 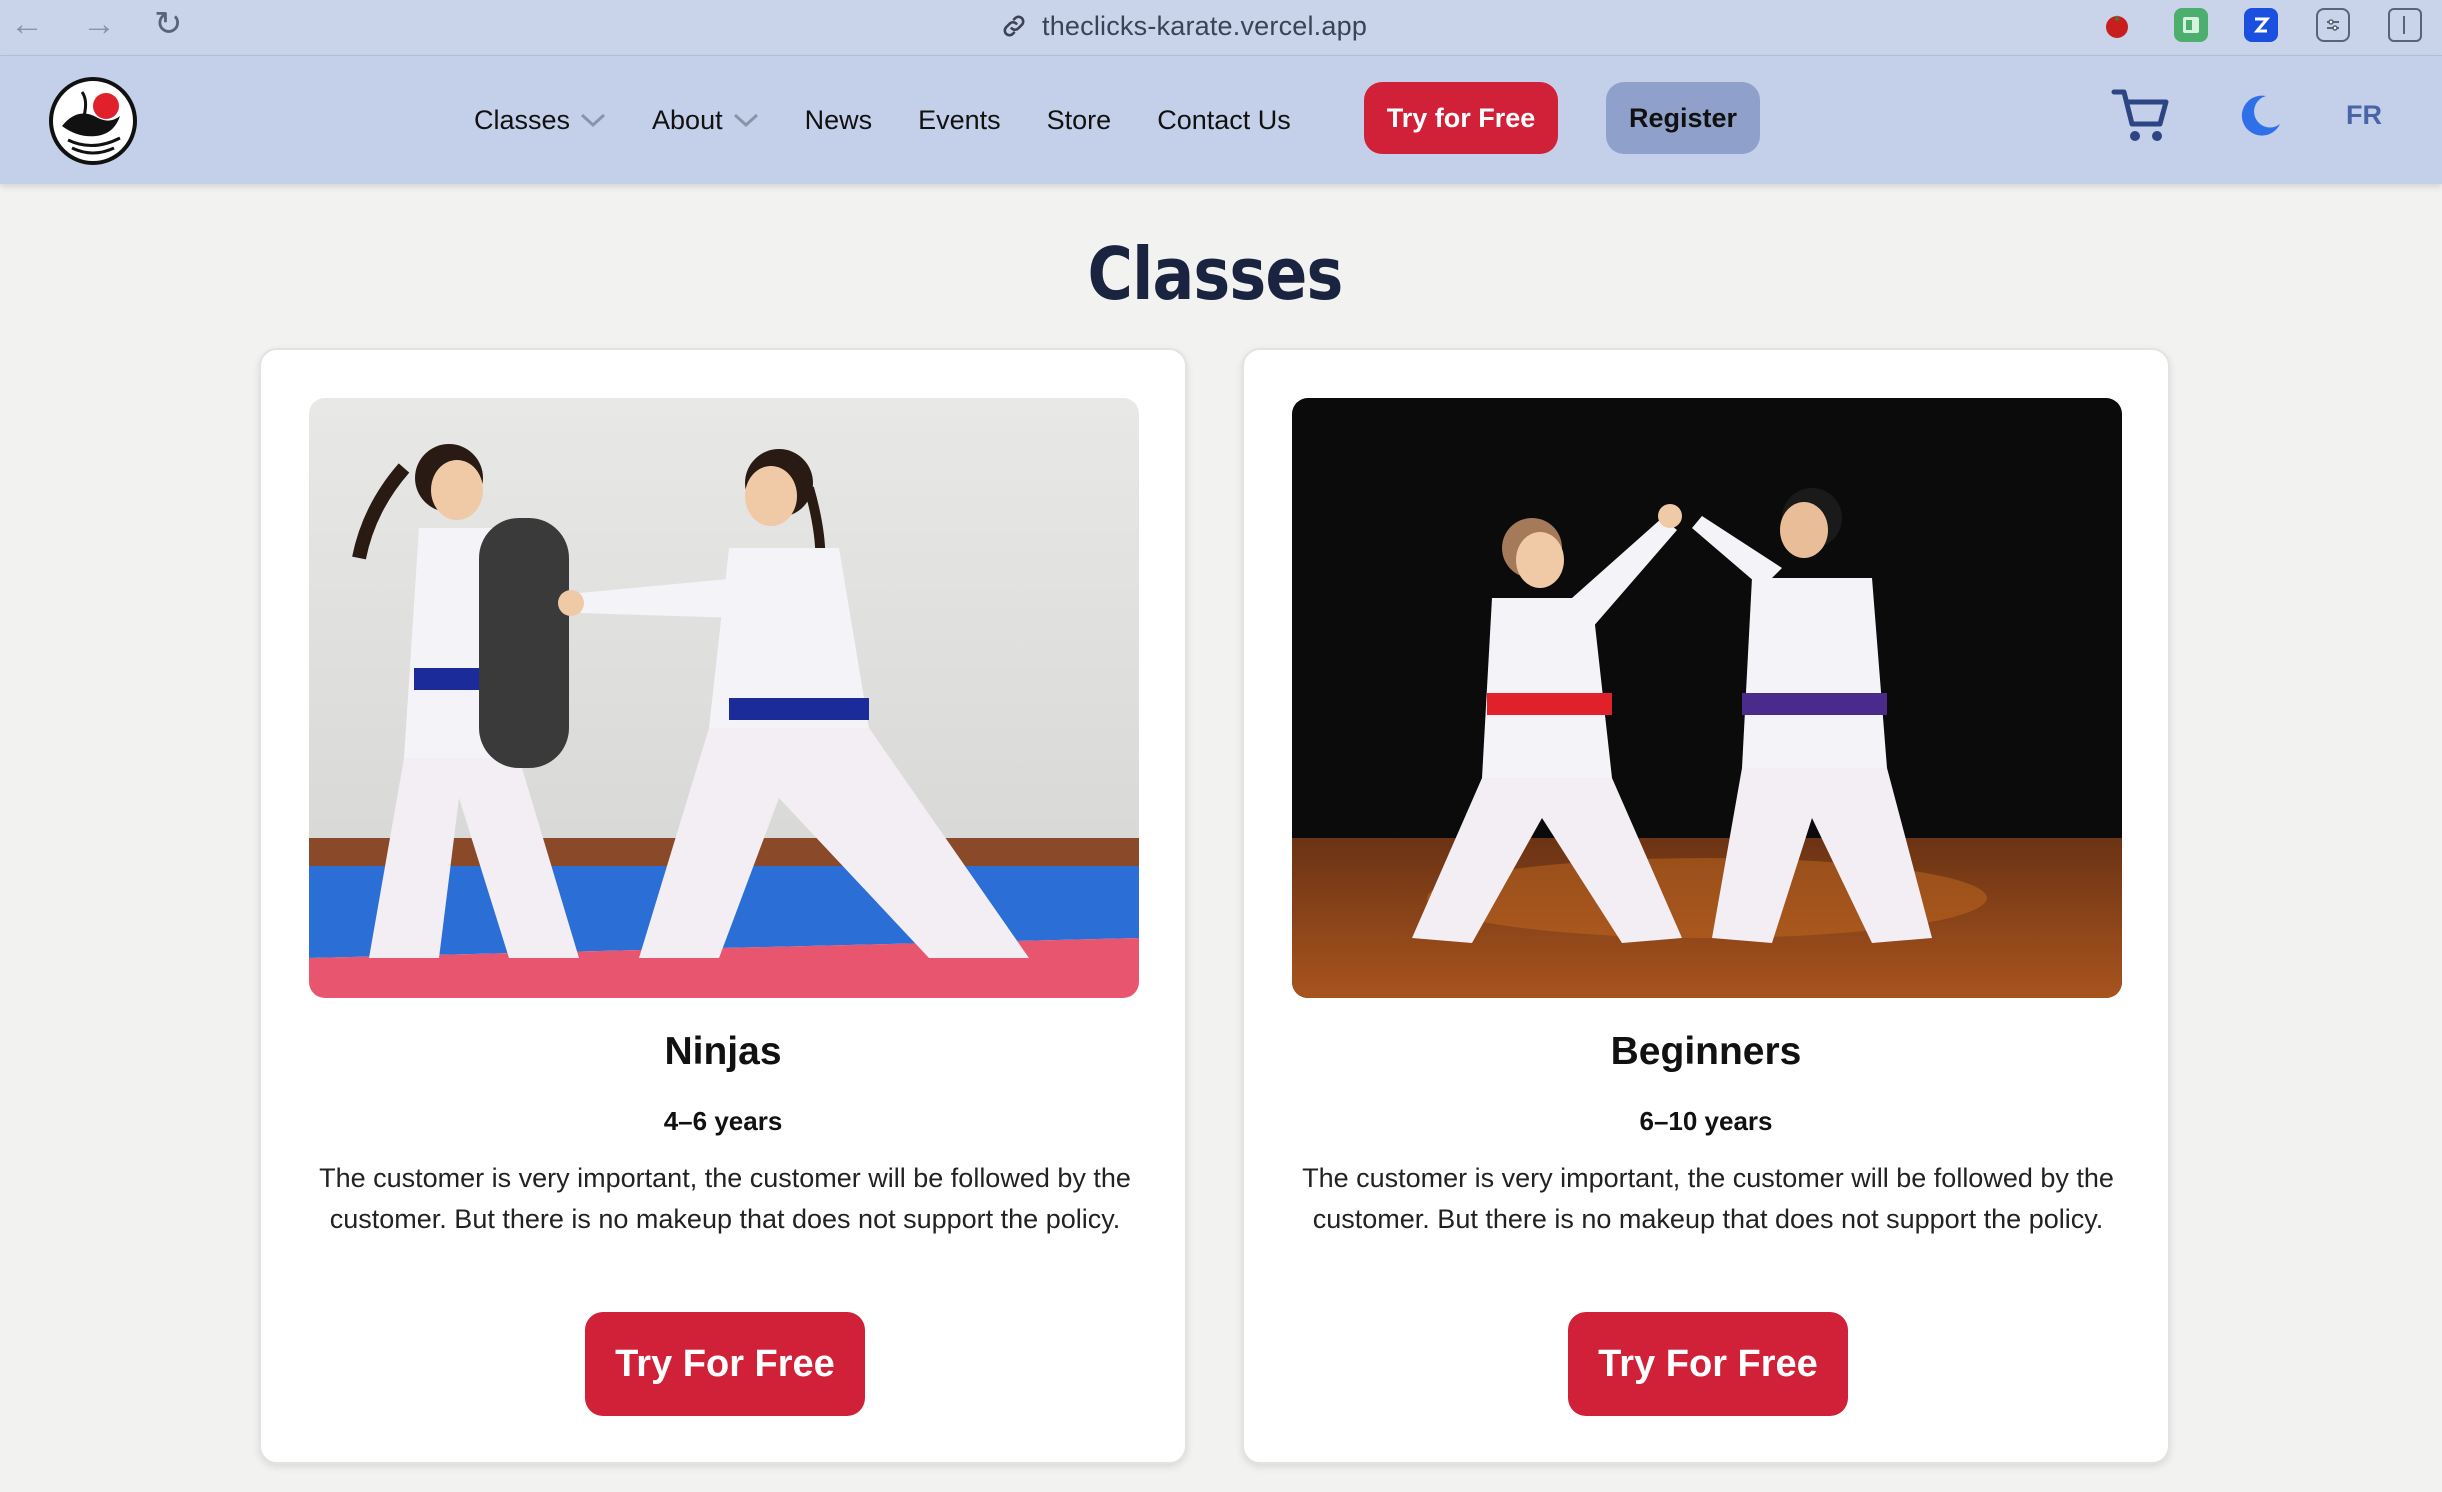 I want to click on class-name: Ninjas, so click(x=723, y=1051).